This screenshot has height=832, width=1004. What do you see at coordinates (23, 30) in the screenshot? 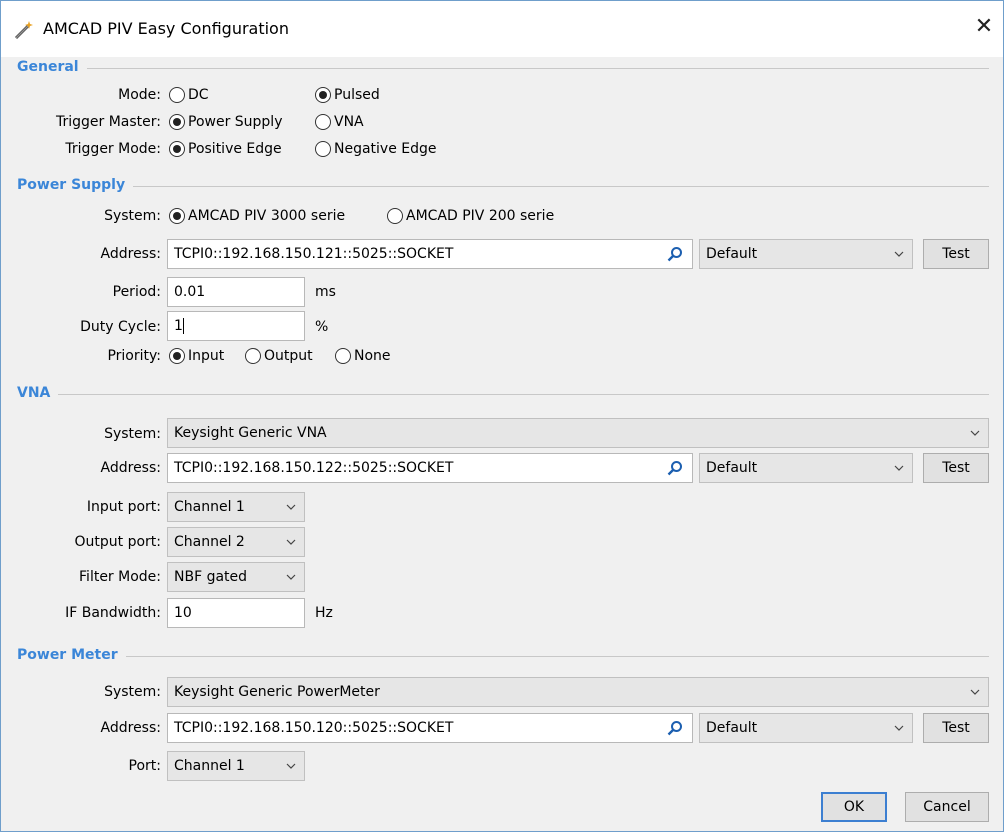
I see `wand-icon` at bounding box center [23, 30].